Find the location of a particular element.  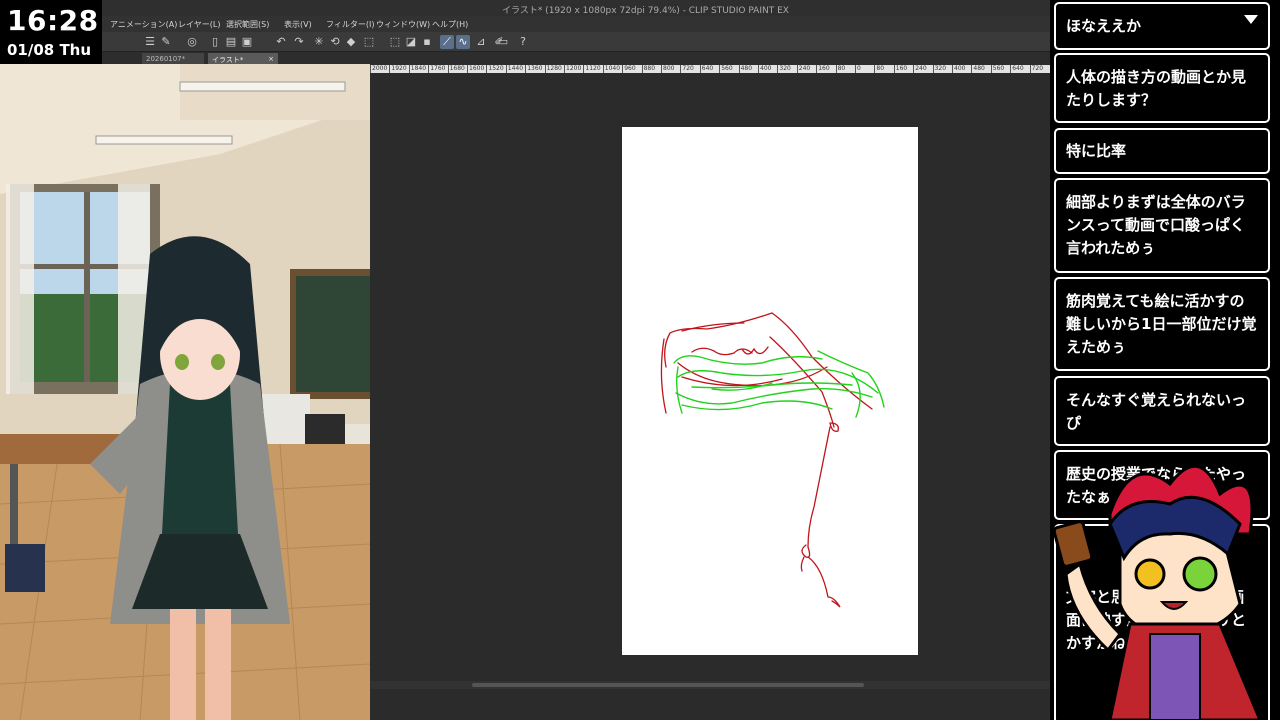

menu-animation: アニメーション(A) is located at coordinates (143, 24).